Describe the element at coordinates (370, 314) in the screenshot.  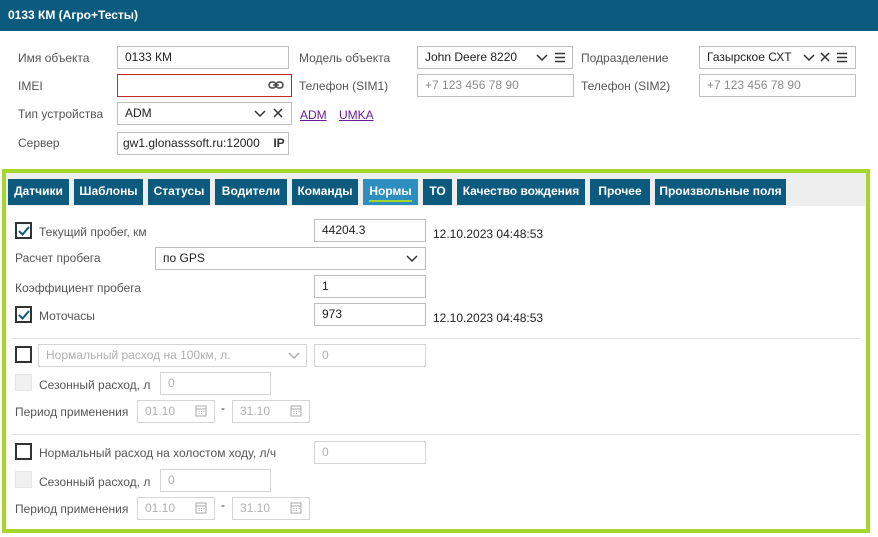
I see `engine-hours-input: 973` at that location.